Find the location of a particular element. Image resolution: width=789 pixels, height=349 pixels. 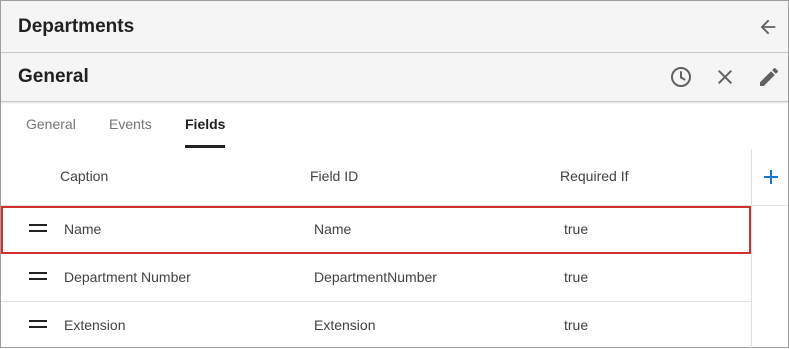

table-row: Extension Extension true is located at coordinates (376, 325).